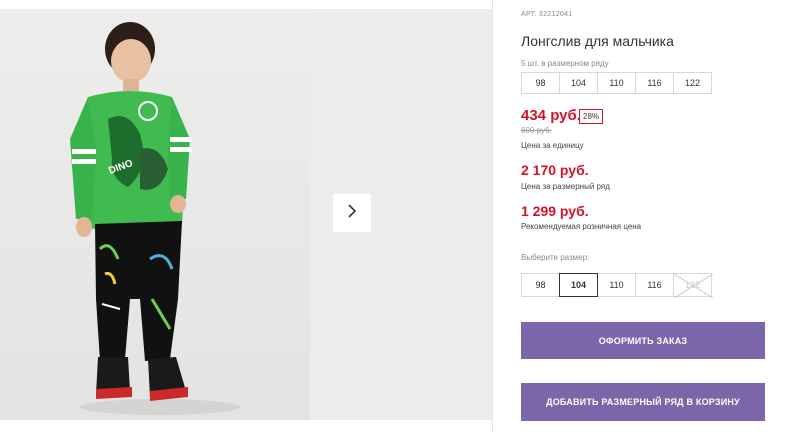 Image resolution: width=800 pixels, height=432 pixels. I want to click on size-selector: 98 104 110 116 122, so click(617, 285).